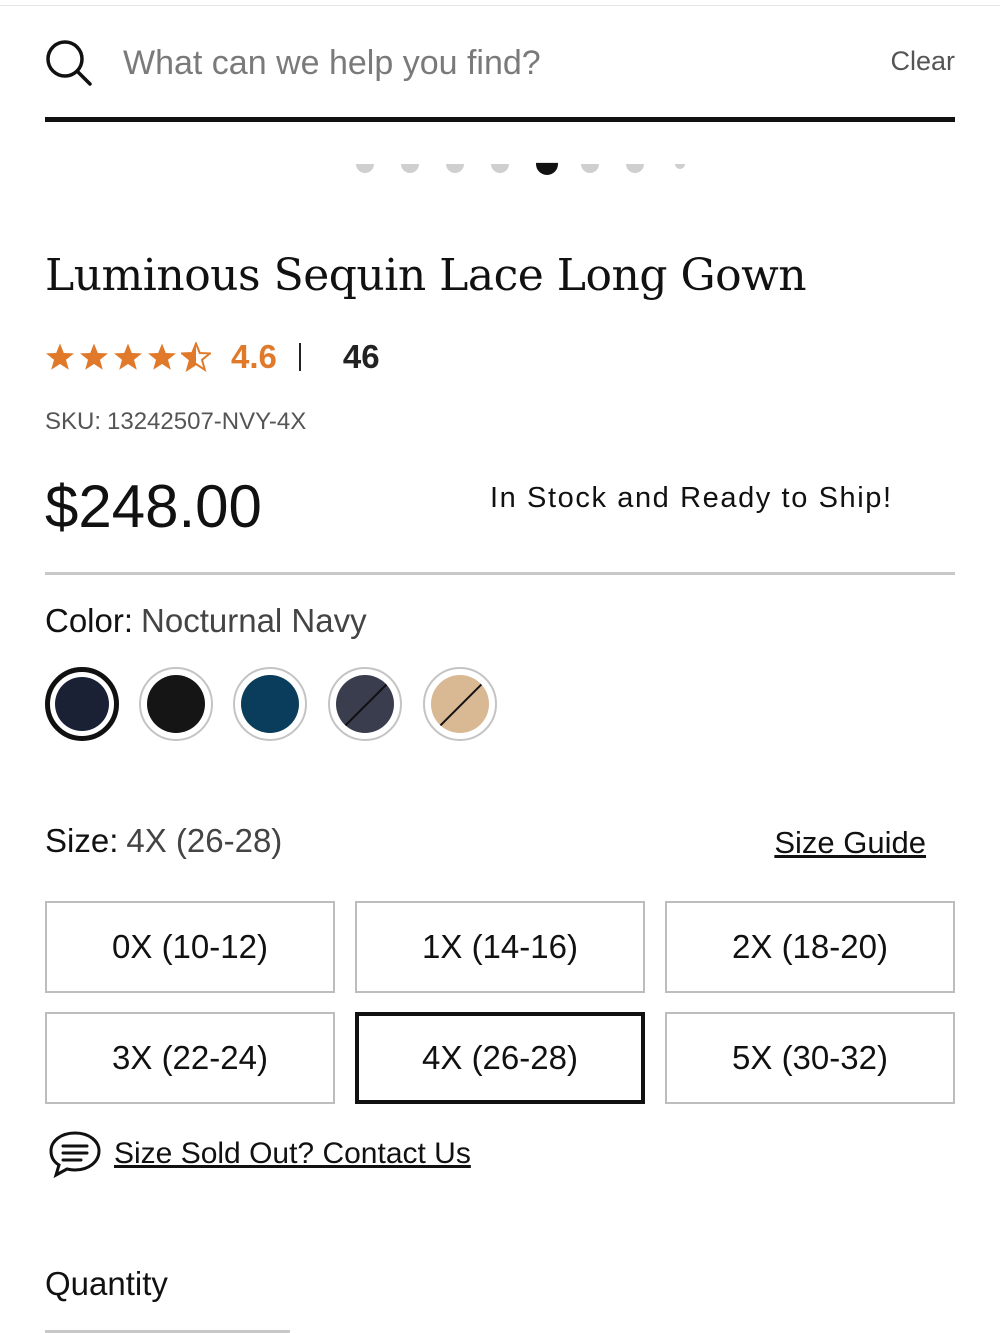 The width and height of the screenshot is (1000, 1333). Describe the element at coordinates (547, 168) in the screenshot. I see `carousel-dot-active` at that location.